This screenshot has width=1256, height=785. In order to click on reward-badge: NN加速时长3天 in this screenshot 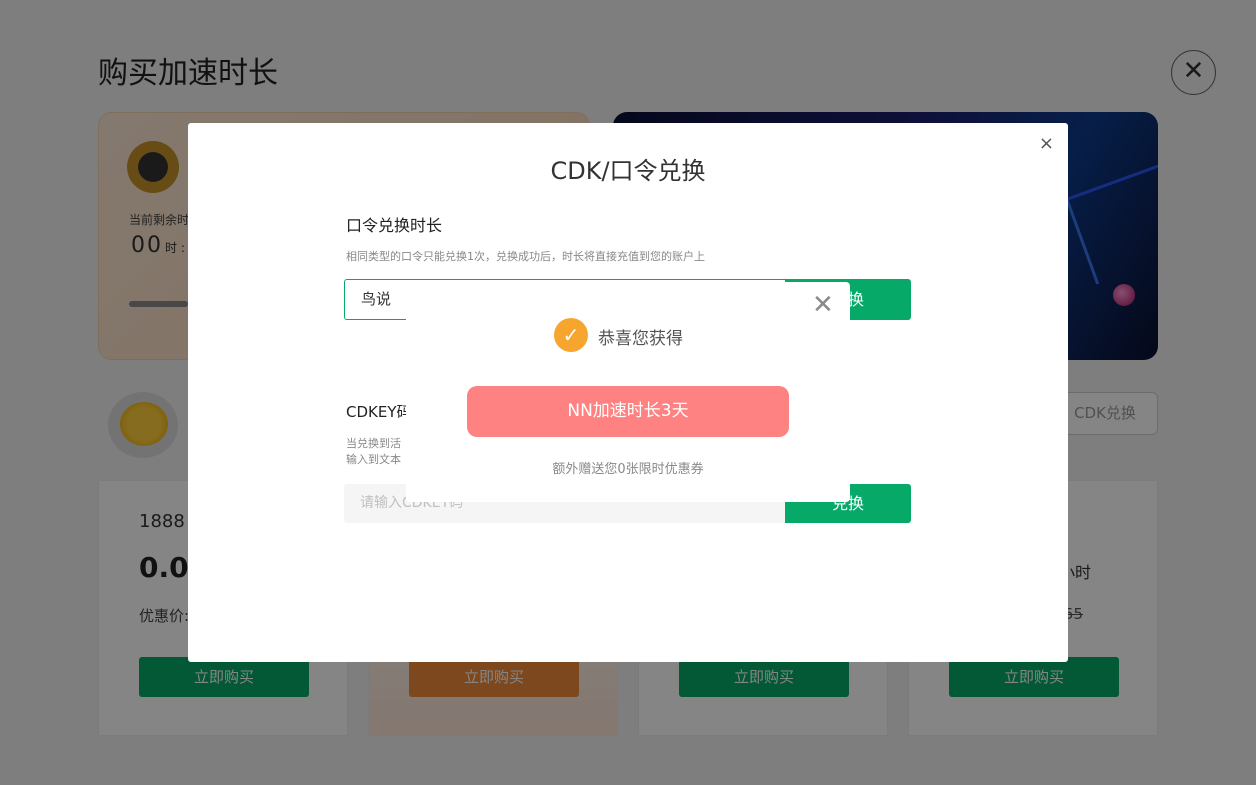, I will do `click(628, 411)`.